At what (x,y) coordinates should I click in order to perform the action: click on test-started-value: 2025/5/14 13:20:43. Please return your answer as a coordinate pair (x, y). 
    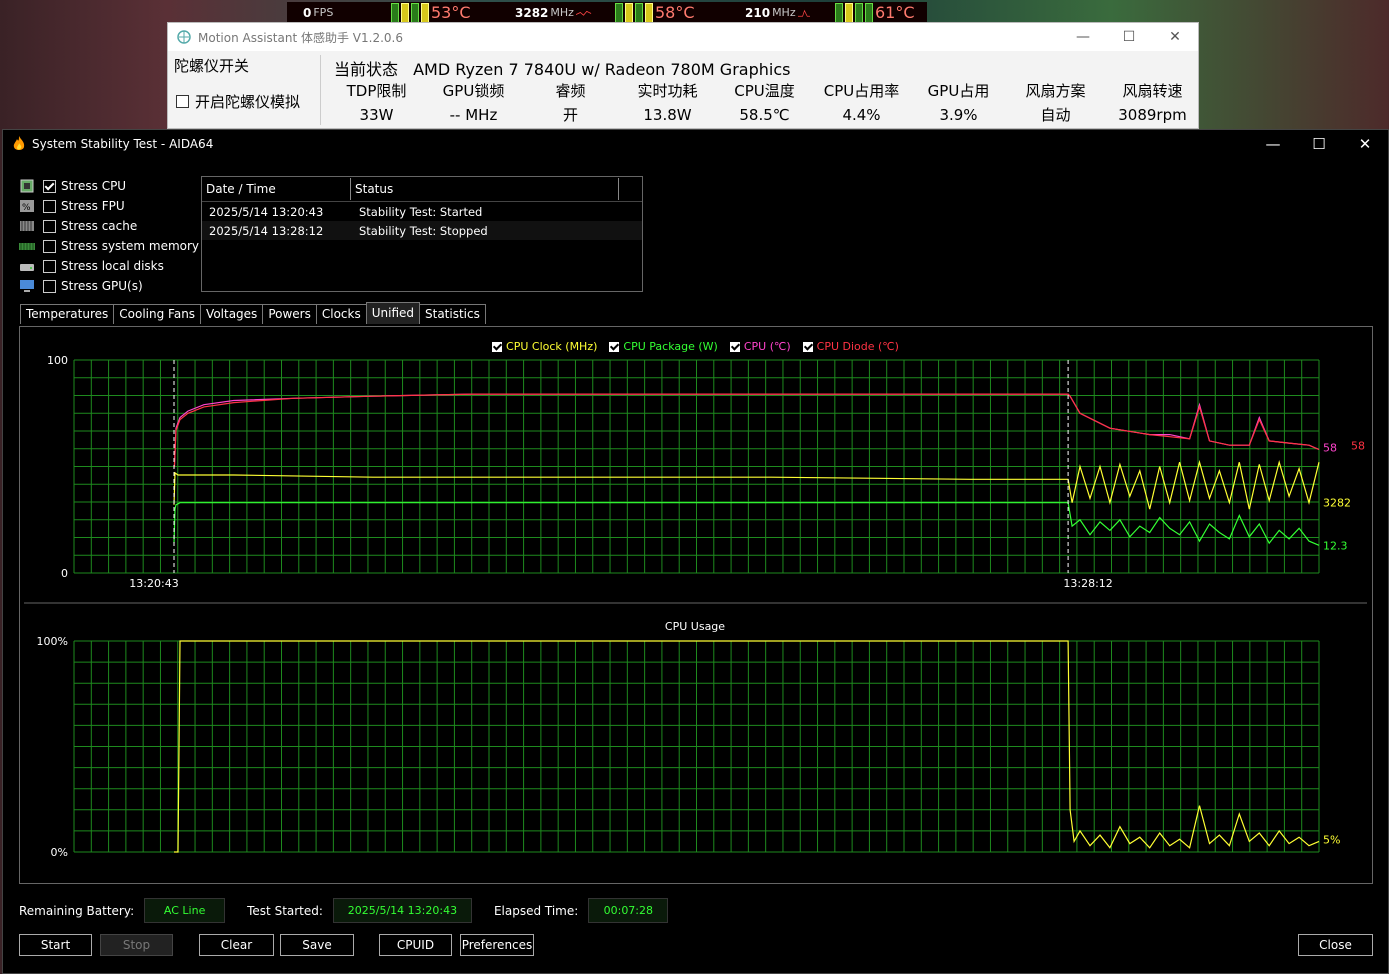
    Looking at the image, I should click on (402, 910).